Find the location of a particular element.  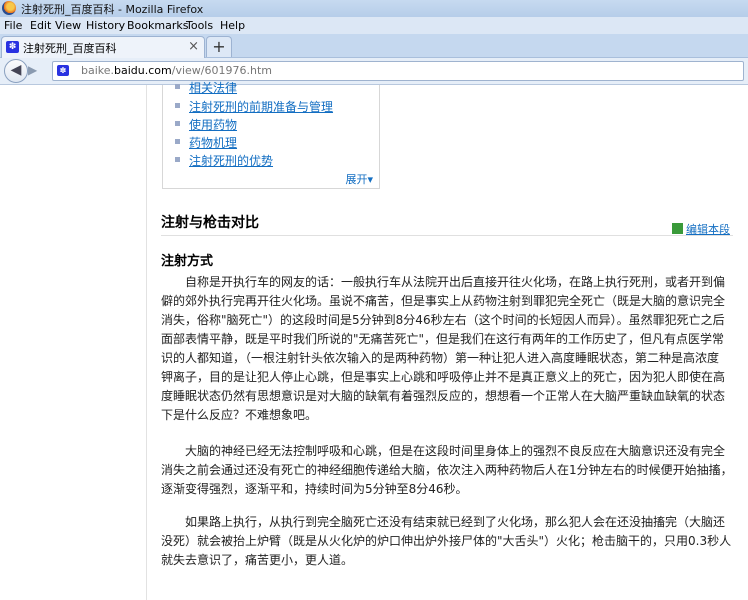

tab-title: 注射死刑_百度百科 is located at coordinates (70, 48).